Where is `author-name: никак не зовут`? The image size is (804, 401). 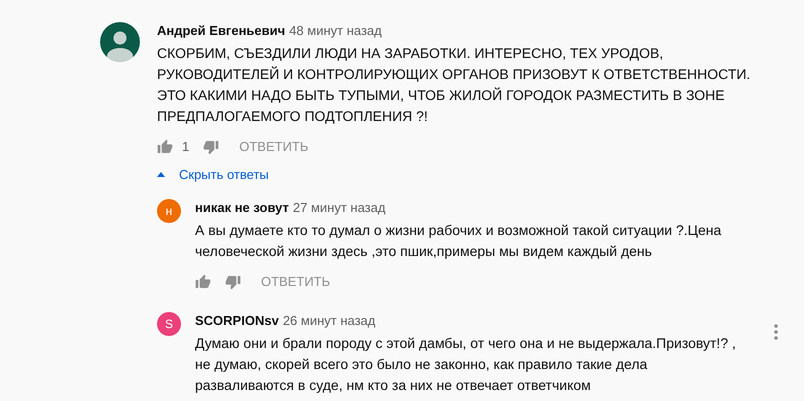
author-name: никак не зовут is located at coordinates (242, 207).